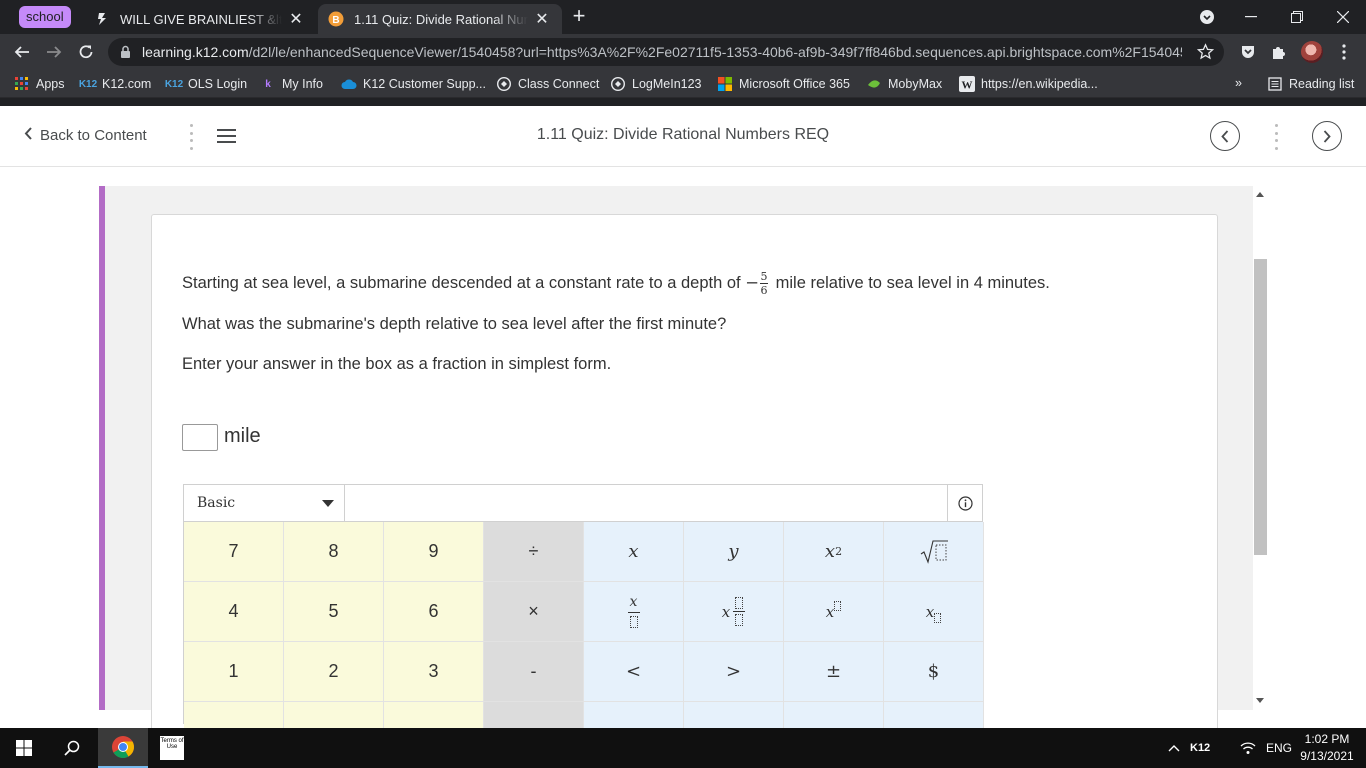 This screenshot has width=1366, height=768. Describe the element at coordinates (734, 552) in the screenshot. I see `key-y: y` at that location.